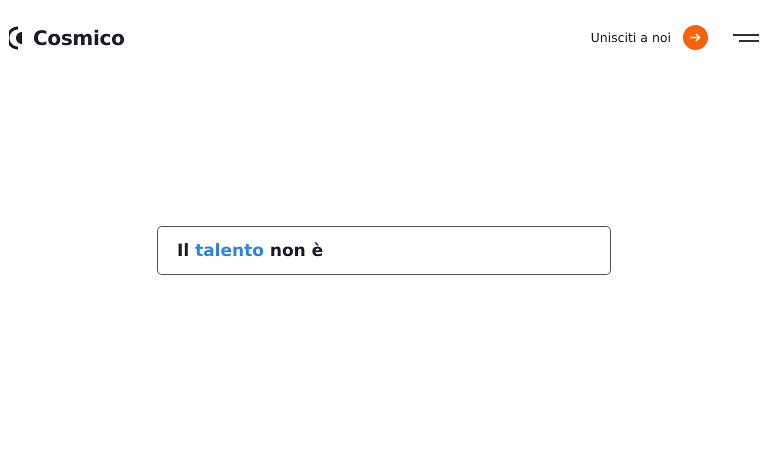 This screenshot has width=768, height=461. What do you see at coordinates (695, 37) in the screenshot?
I see `arrow-button-icon` at bounding box center [695, 37].